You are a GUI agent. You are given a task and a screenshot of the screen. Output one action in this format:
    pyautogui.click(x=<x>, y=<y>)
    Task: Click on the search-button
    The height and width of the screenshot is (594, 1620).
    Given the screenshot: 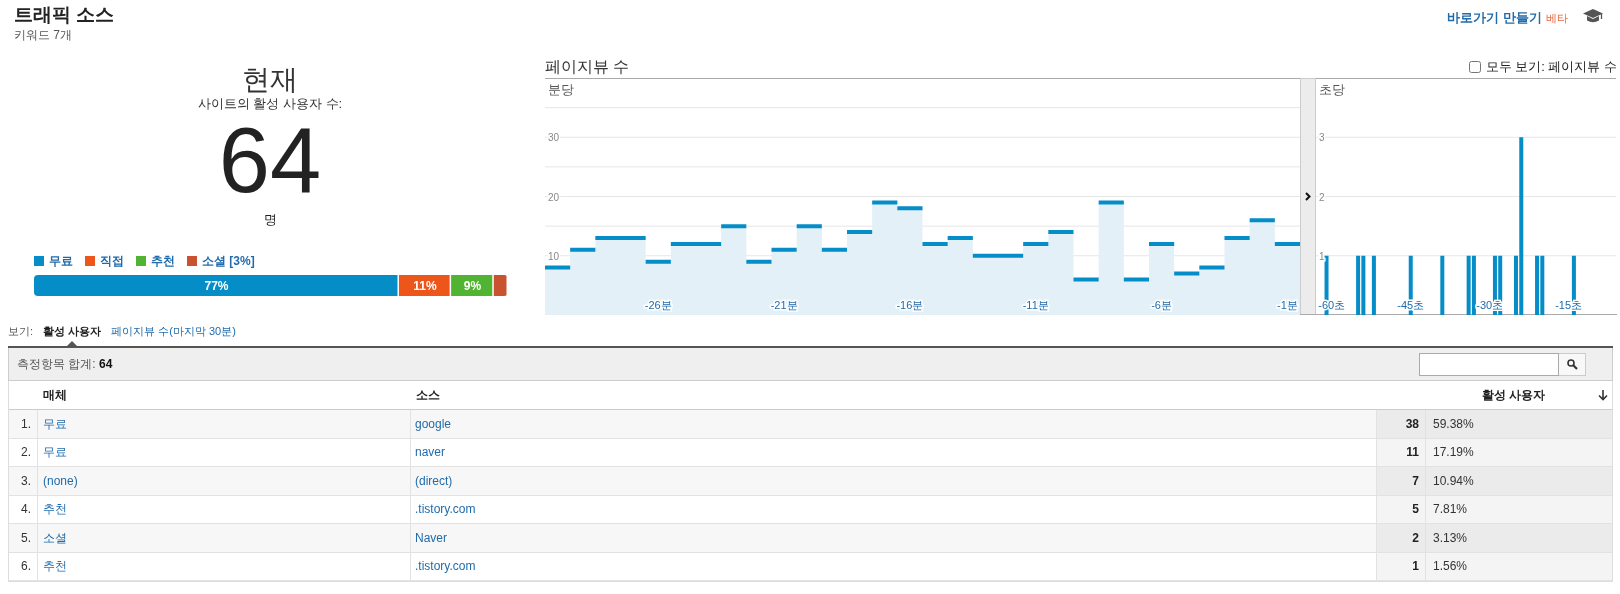 What is the action you would take?
    pyautogui.click(x=1572, y=364)
    